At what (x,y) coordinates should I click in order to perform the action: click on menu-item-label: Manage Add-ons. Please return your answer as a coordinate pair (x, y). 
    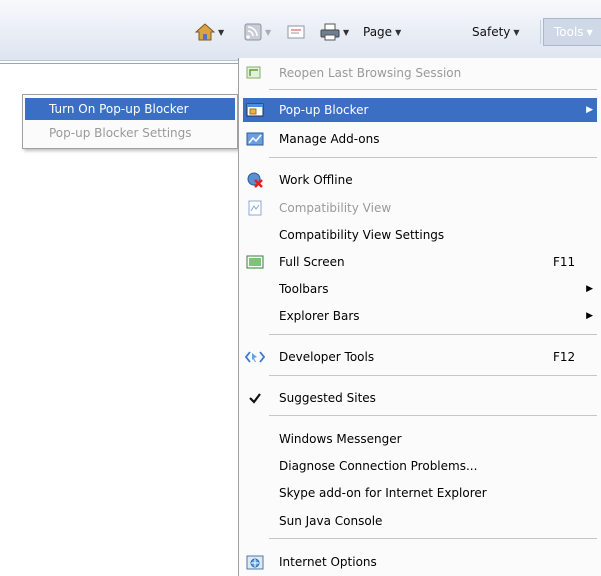
    Looking at the image, I should click on (329, 139).